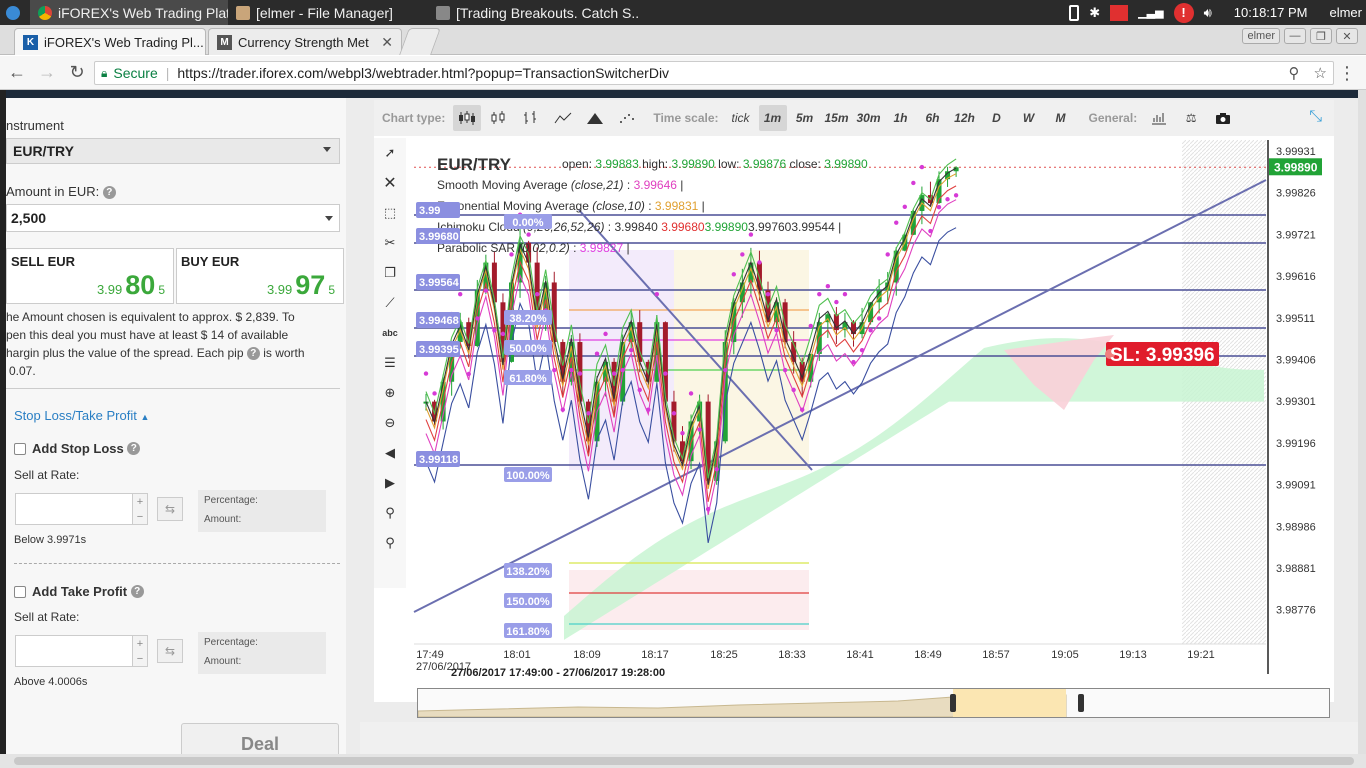 This screenshot has height=768, width=1366. What do you see at coordinates (1009, 703) in the screenshot?
I see `navigator-selection` at bounding box center [1009, 703].